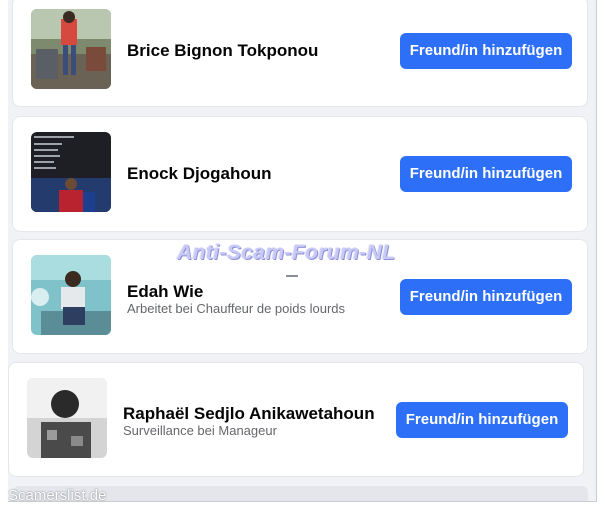 The height and width of the screenshot is (509, 605). I want to click on person-name: Brice Bignon Tokponou, so click(222, 51).